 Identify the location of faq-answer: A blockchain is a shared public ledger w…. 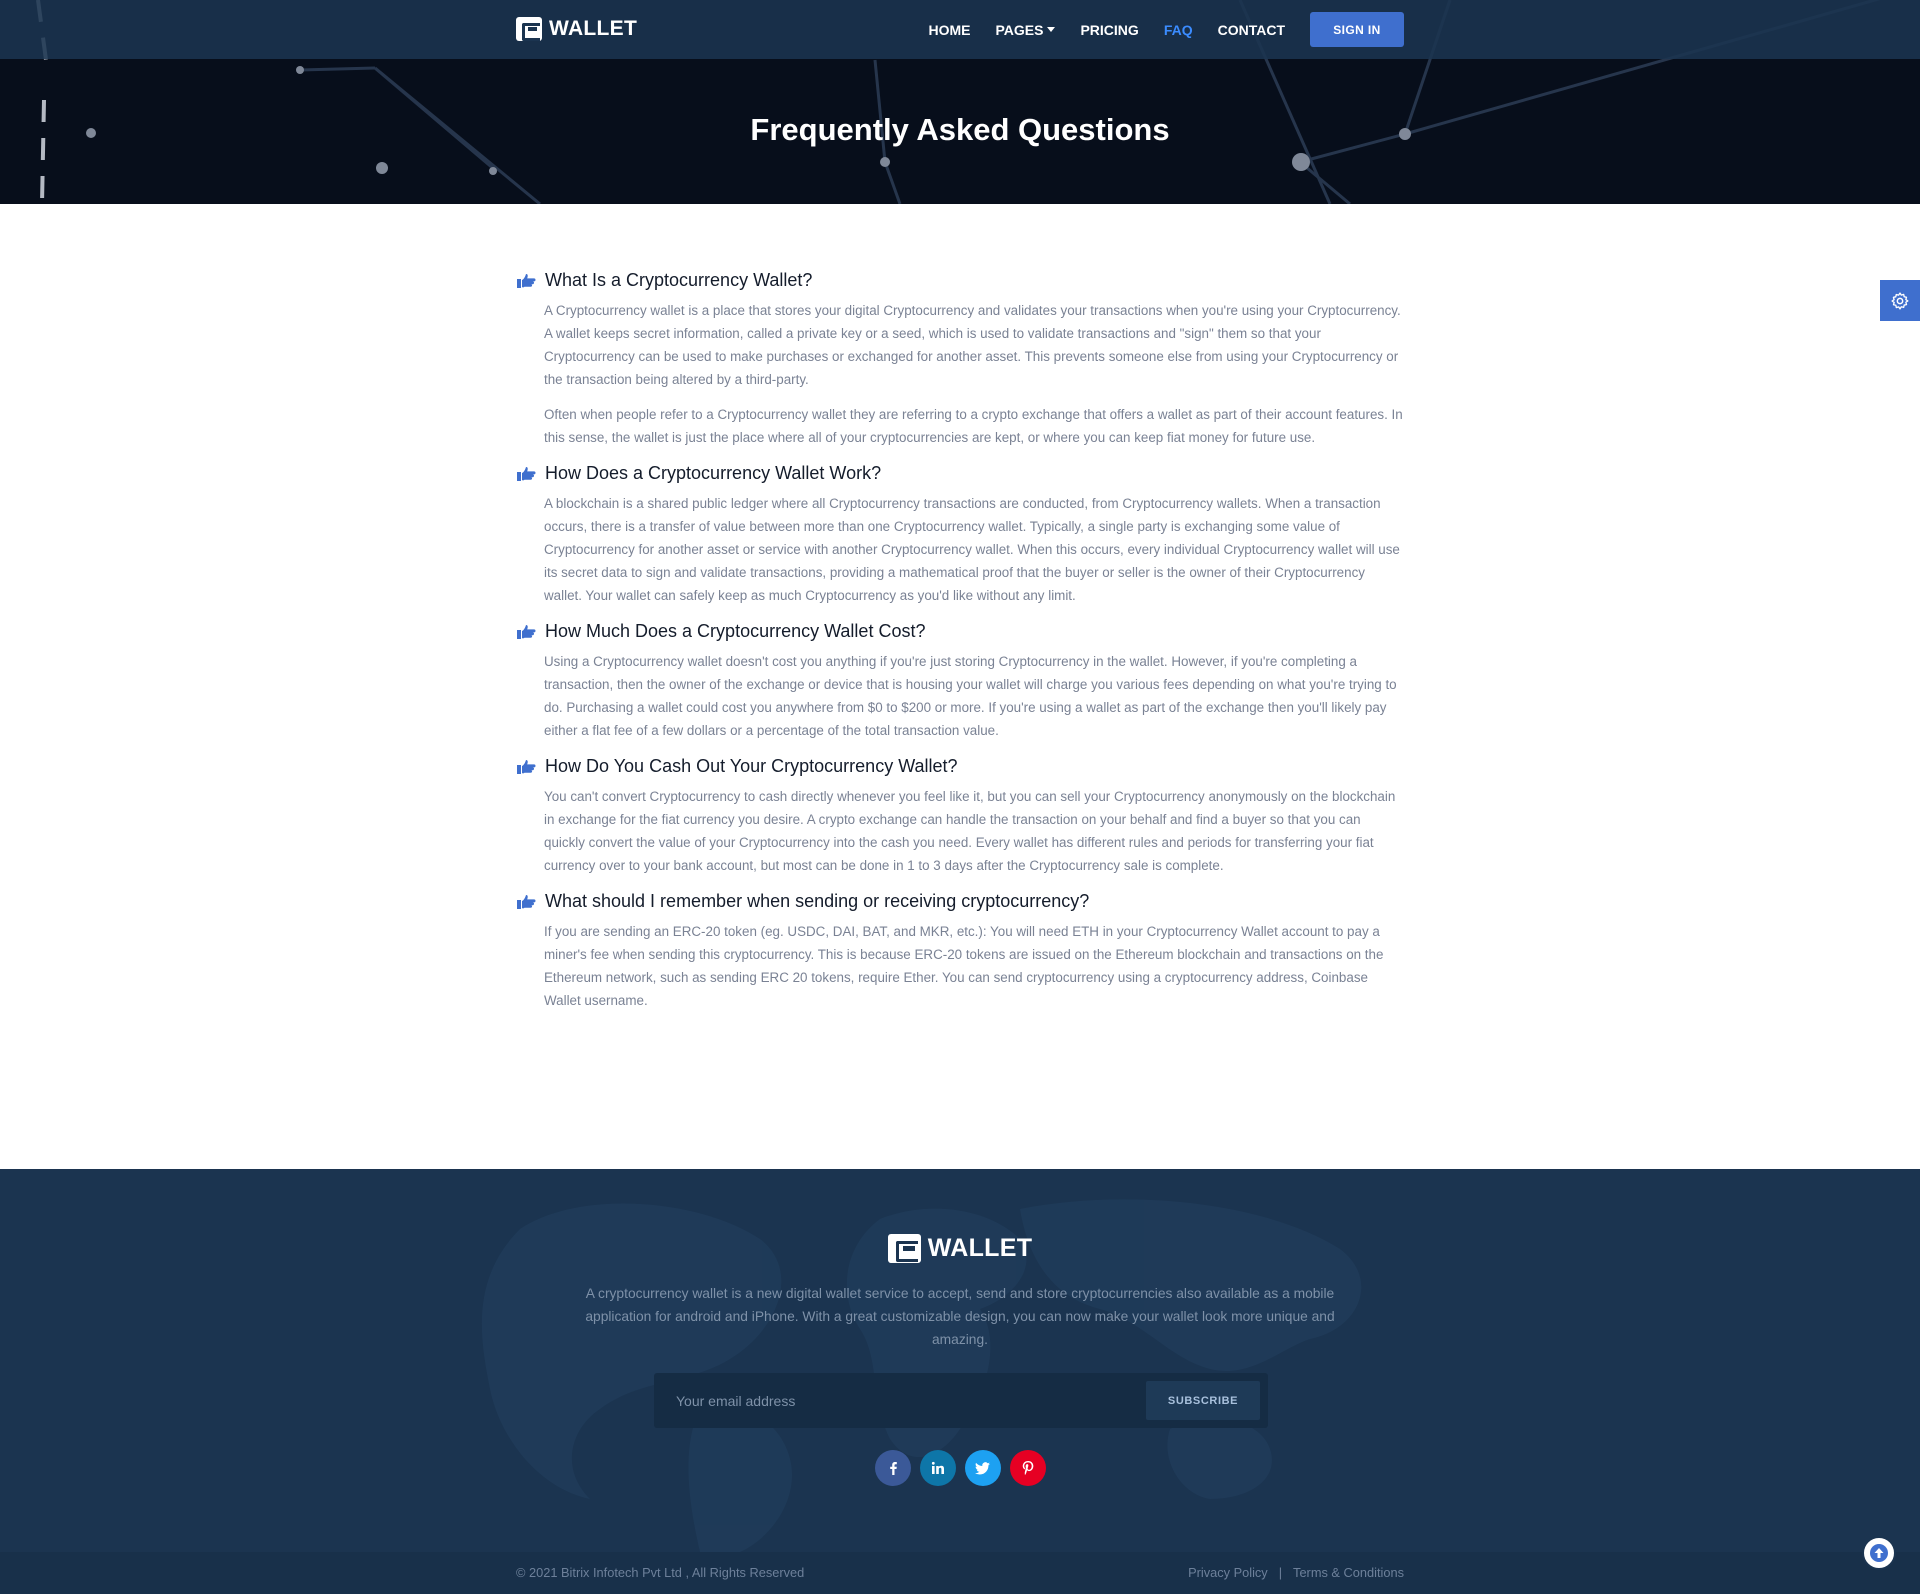
(974, 549).